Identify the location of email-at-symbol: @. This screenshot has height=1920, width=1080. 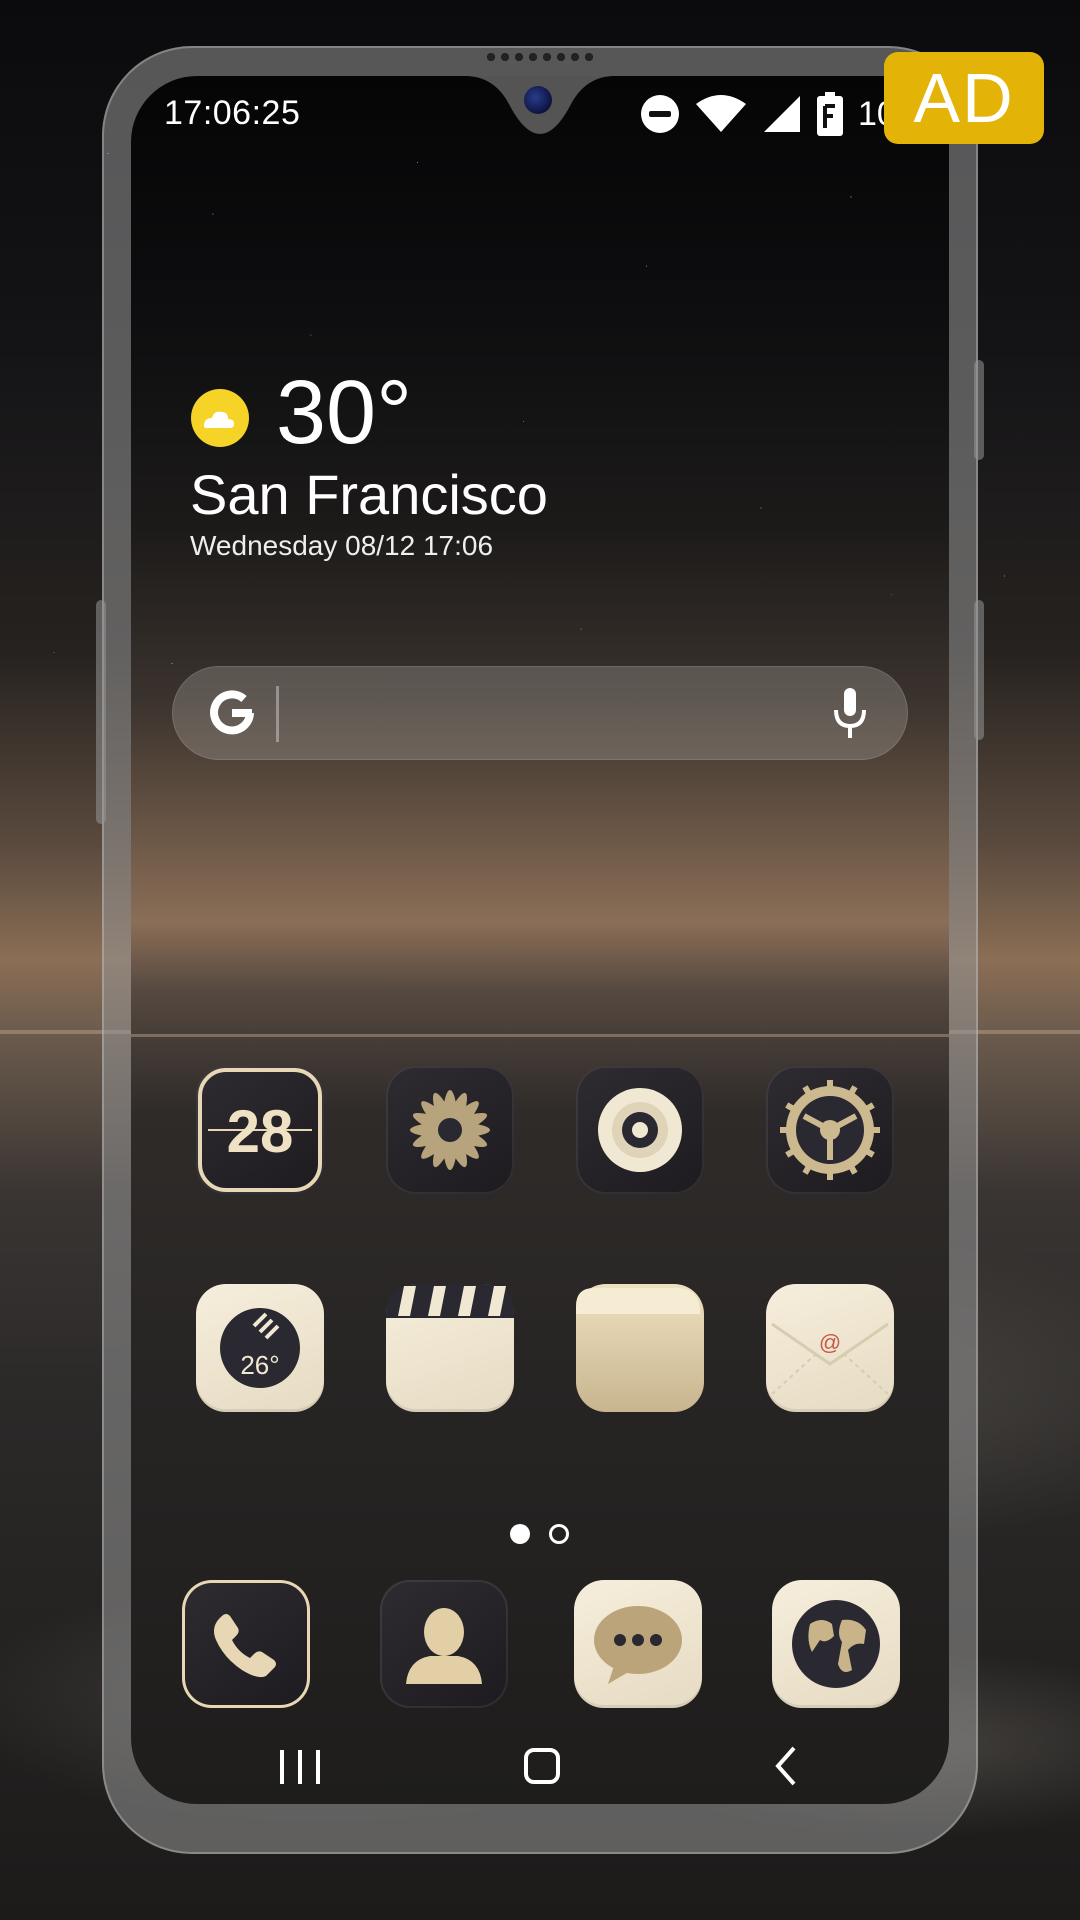
(830, 1342).